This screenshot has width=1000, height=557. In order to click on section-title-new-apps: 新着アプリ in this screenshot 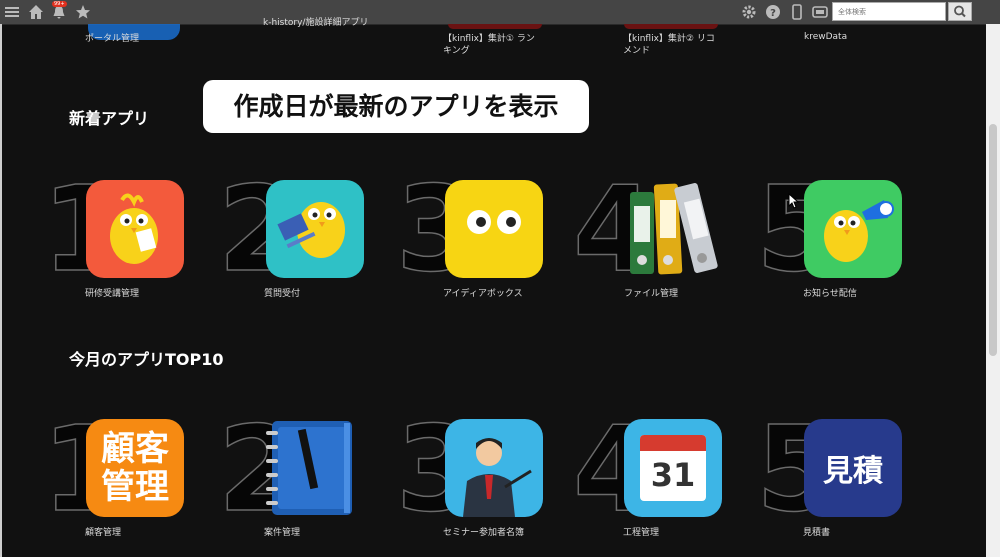, I will do `click(109, 118)`.